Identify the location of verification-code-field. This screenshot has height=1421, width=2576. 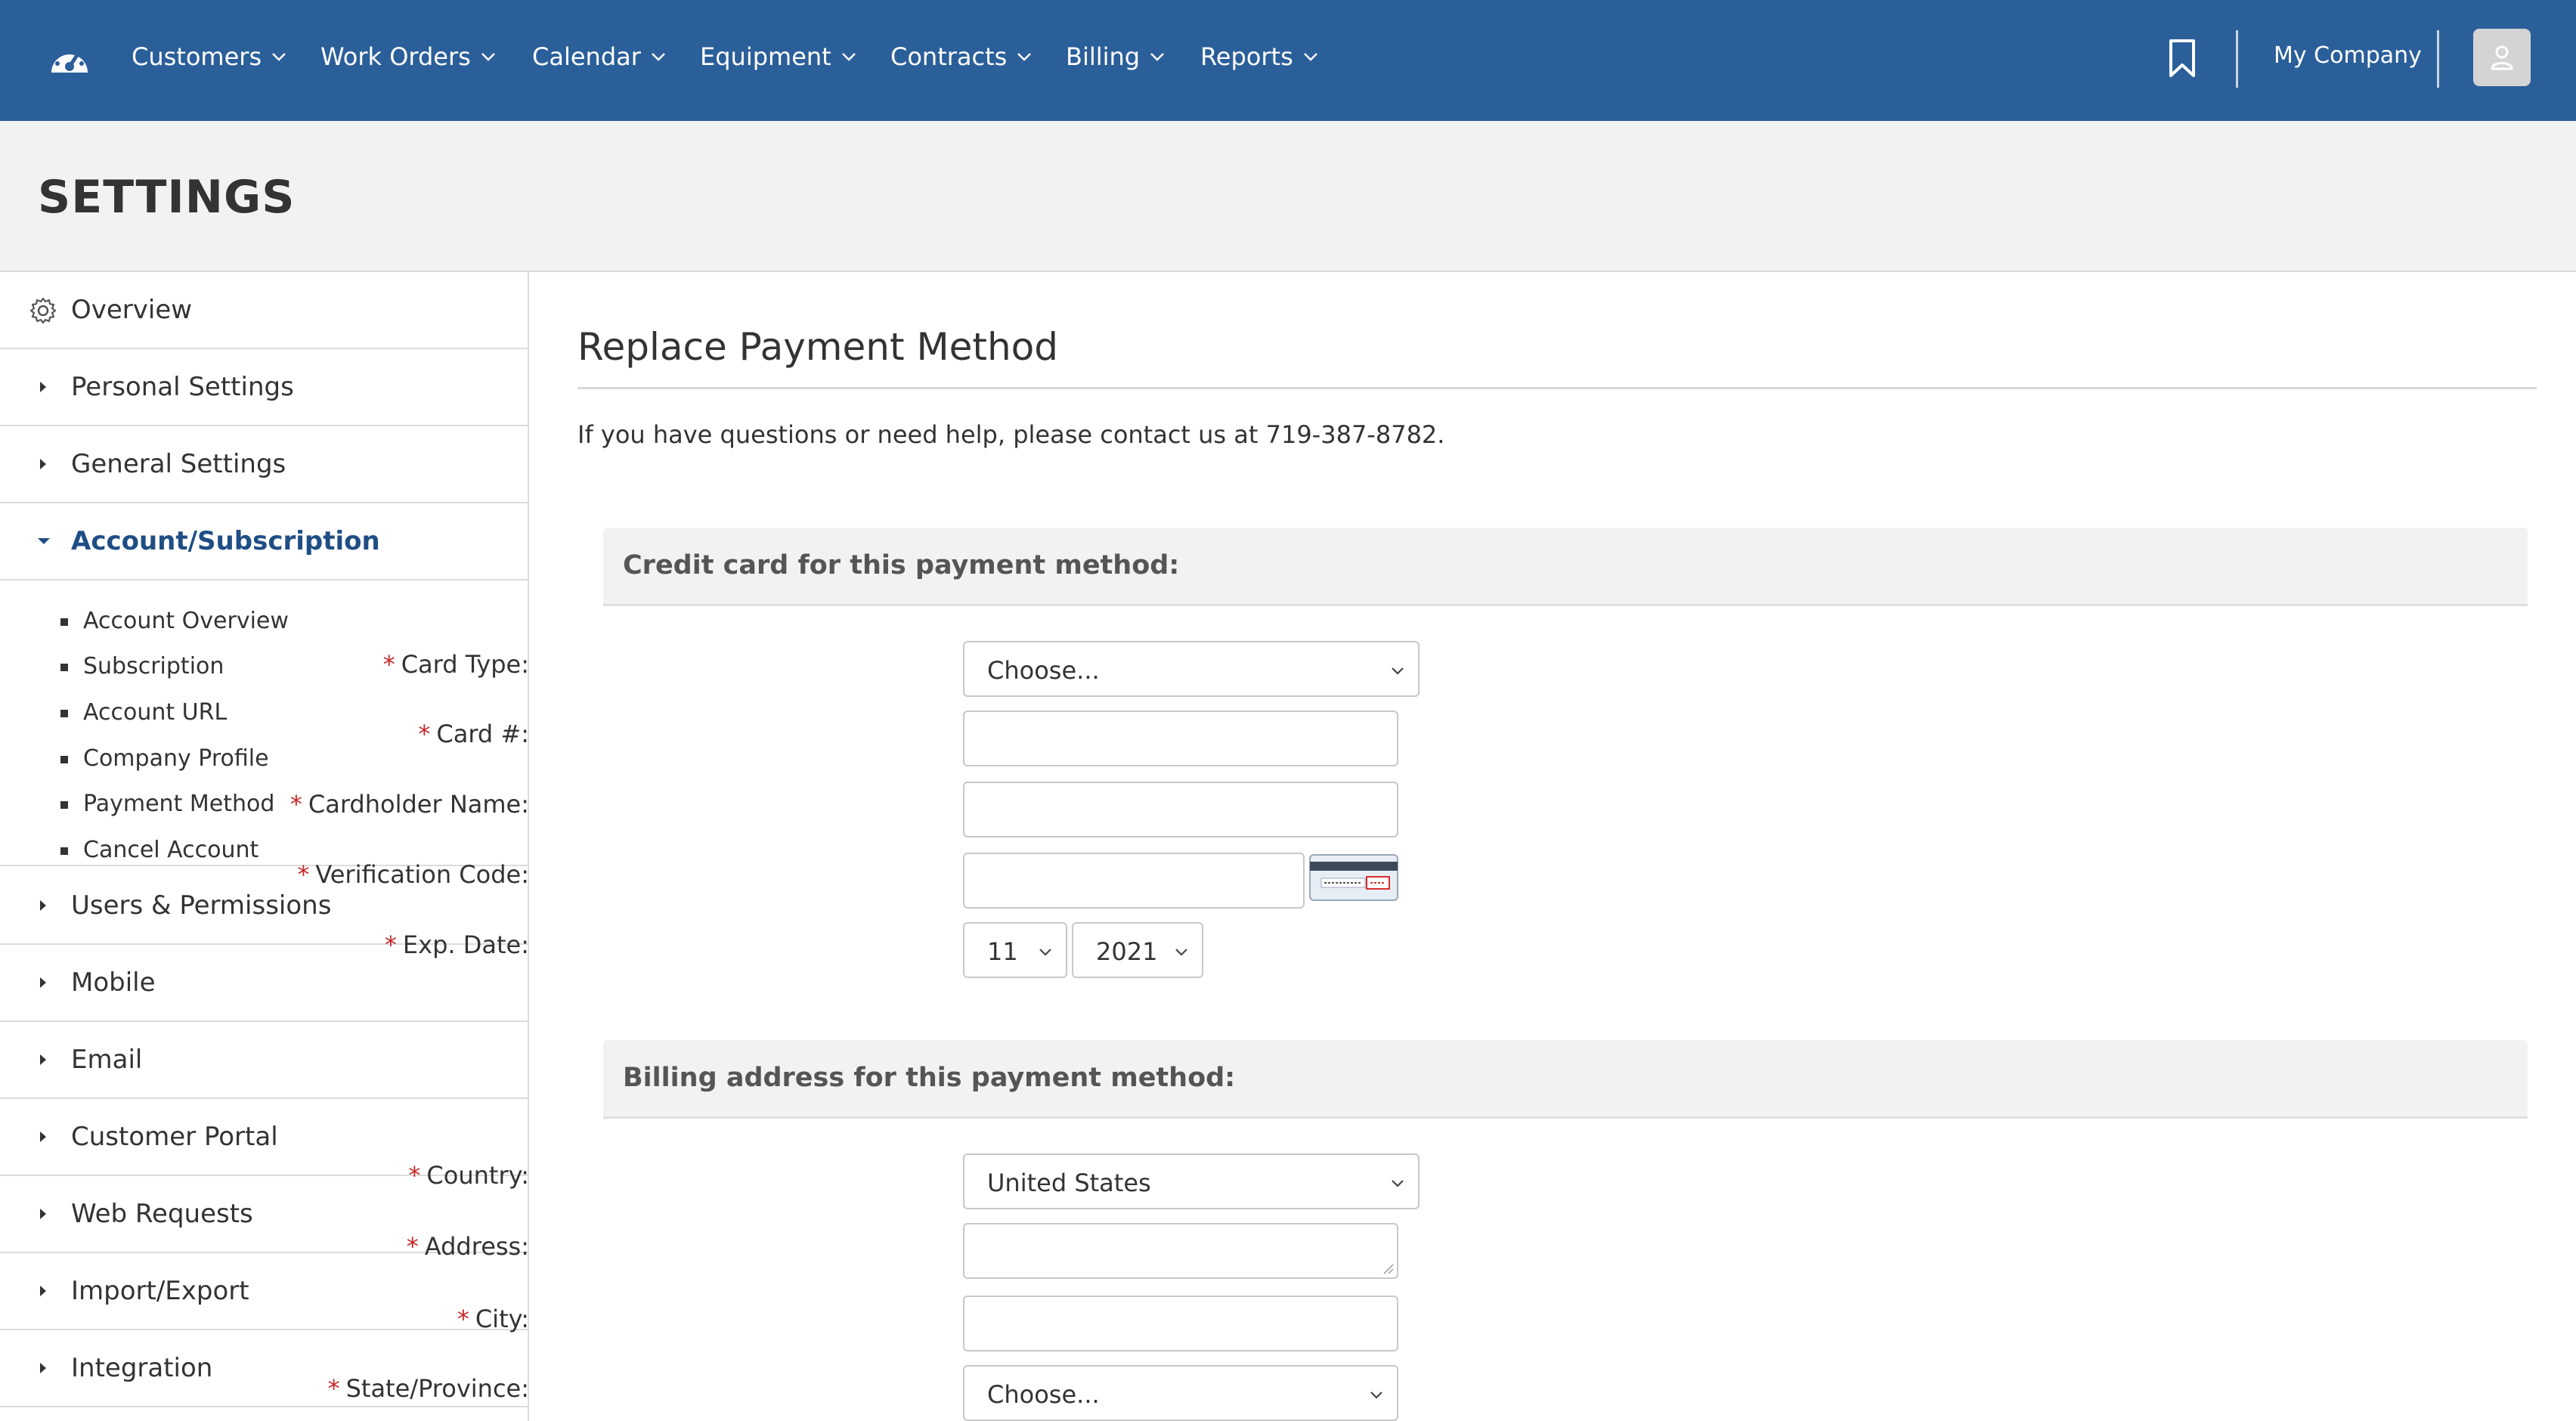
(1134, 881).